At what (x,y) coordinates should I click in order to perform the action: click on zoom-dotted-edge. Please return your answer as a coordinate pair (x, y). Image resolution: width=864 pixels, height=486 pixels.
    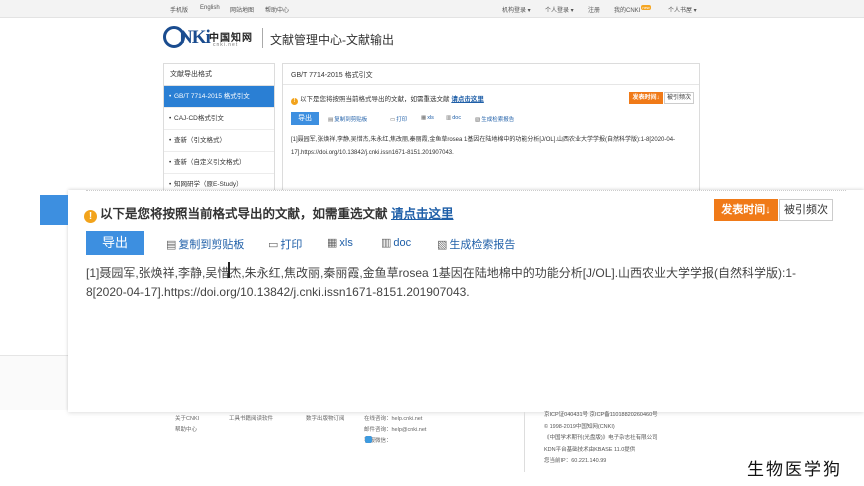
    Looking at the image, I should click on (466, 190).